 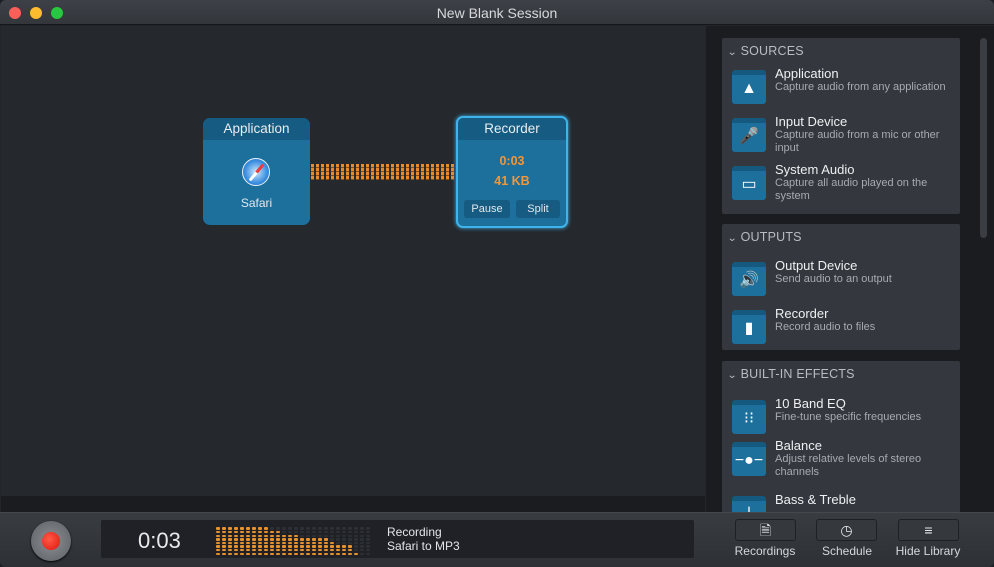 I want to click on item-title: System Audio, so click(x=815, y=169).